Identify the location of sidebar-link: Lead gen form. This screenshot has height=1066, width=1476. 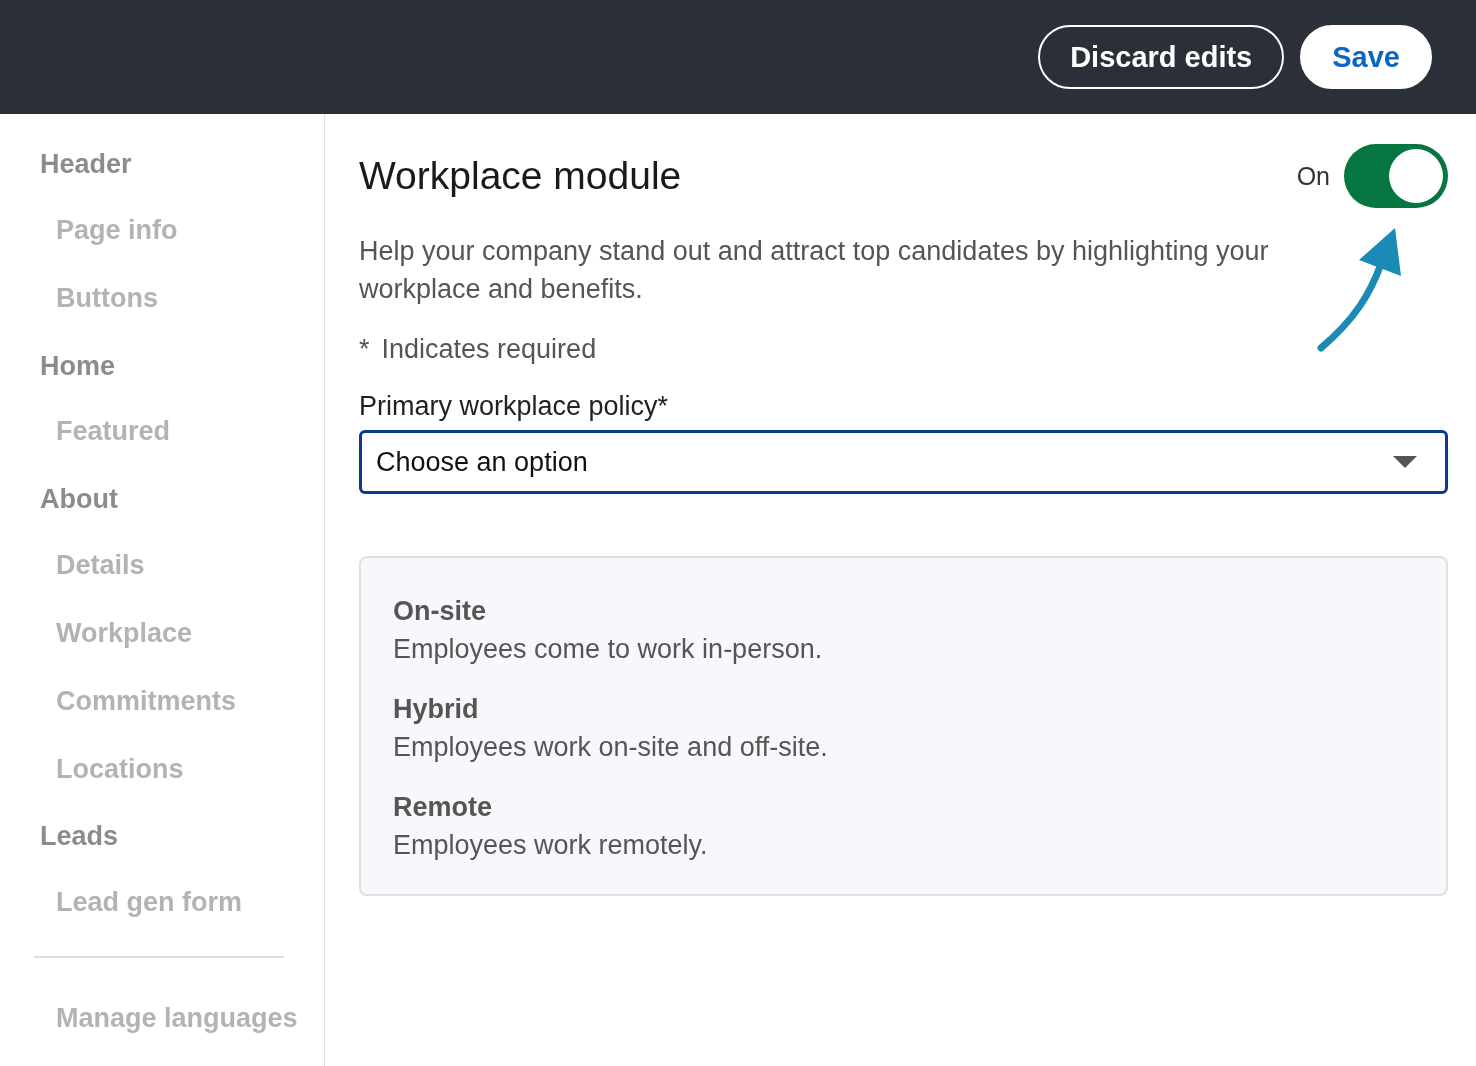
(162, 916).